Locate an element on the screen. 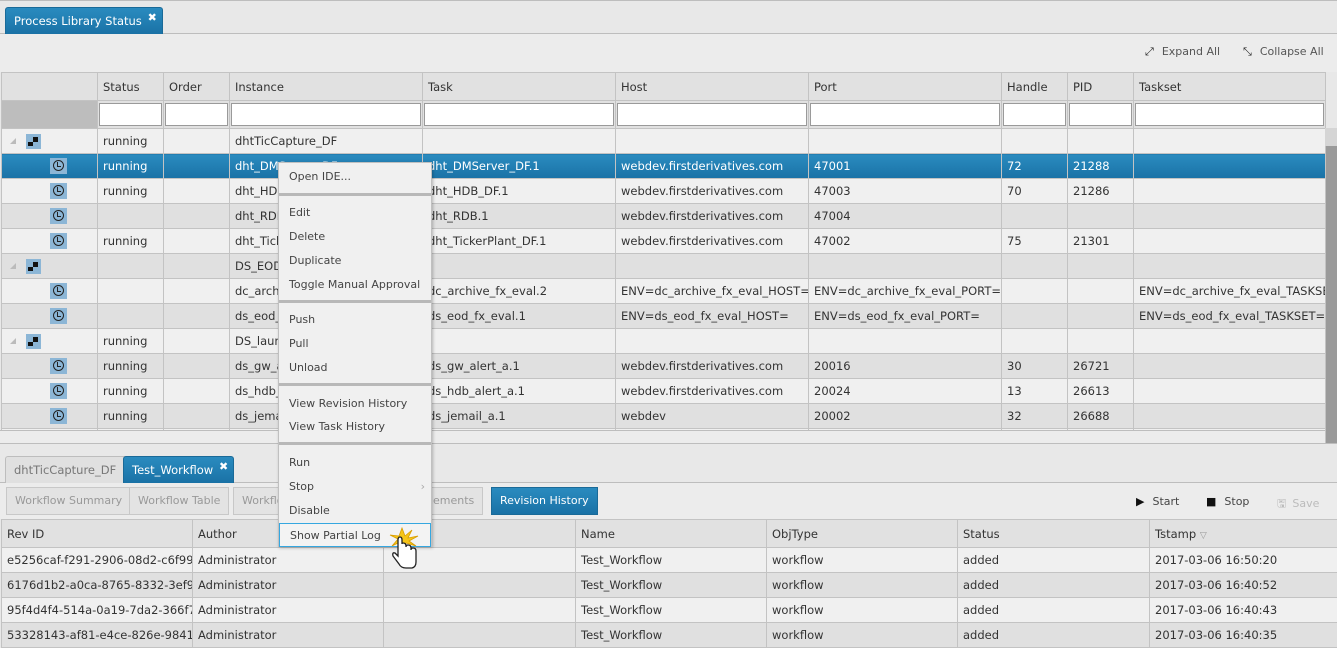 Image resolution: width=1337 pixels, height=648 pixels. group-row: DS_EOD_ is located at coordinates (664, 266).